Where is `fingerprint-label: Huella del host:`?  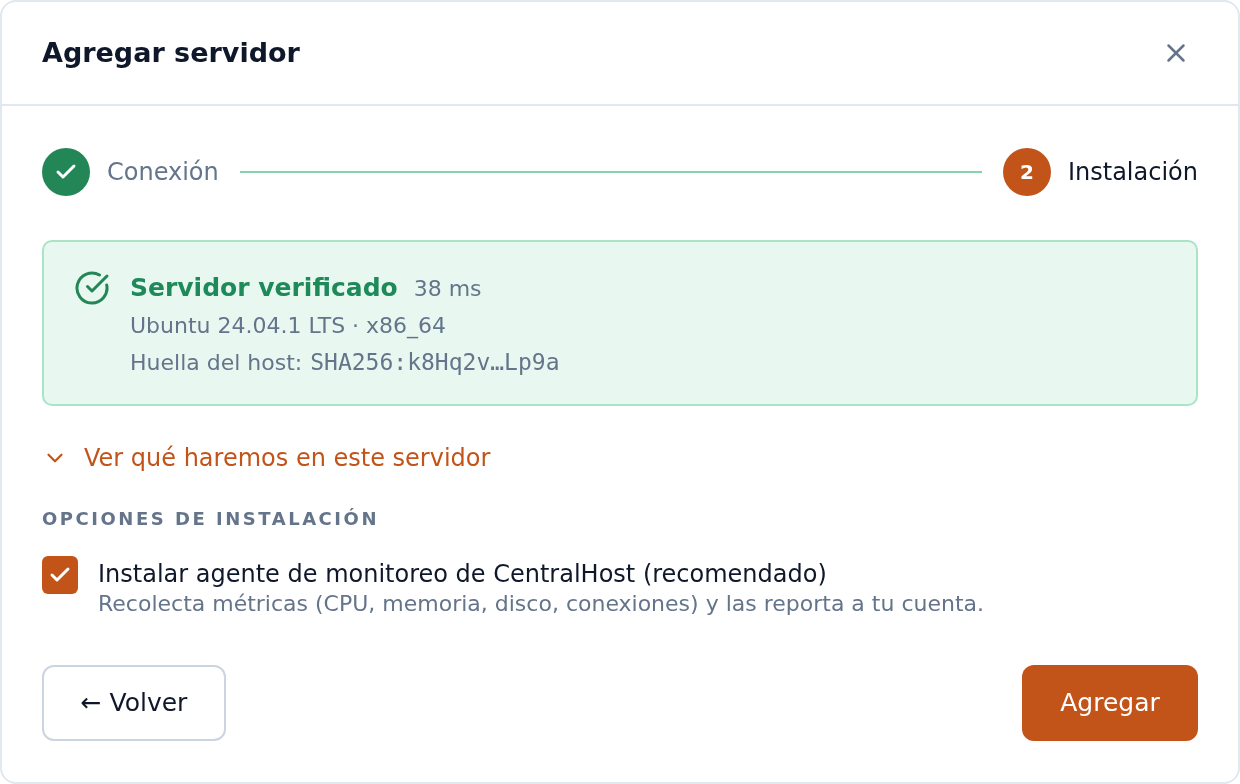 fingerprint-label: Huella del host: is located at coordinates (216, 363).